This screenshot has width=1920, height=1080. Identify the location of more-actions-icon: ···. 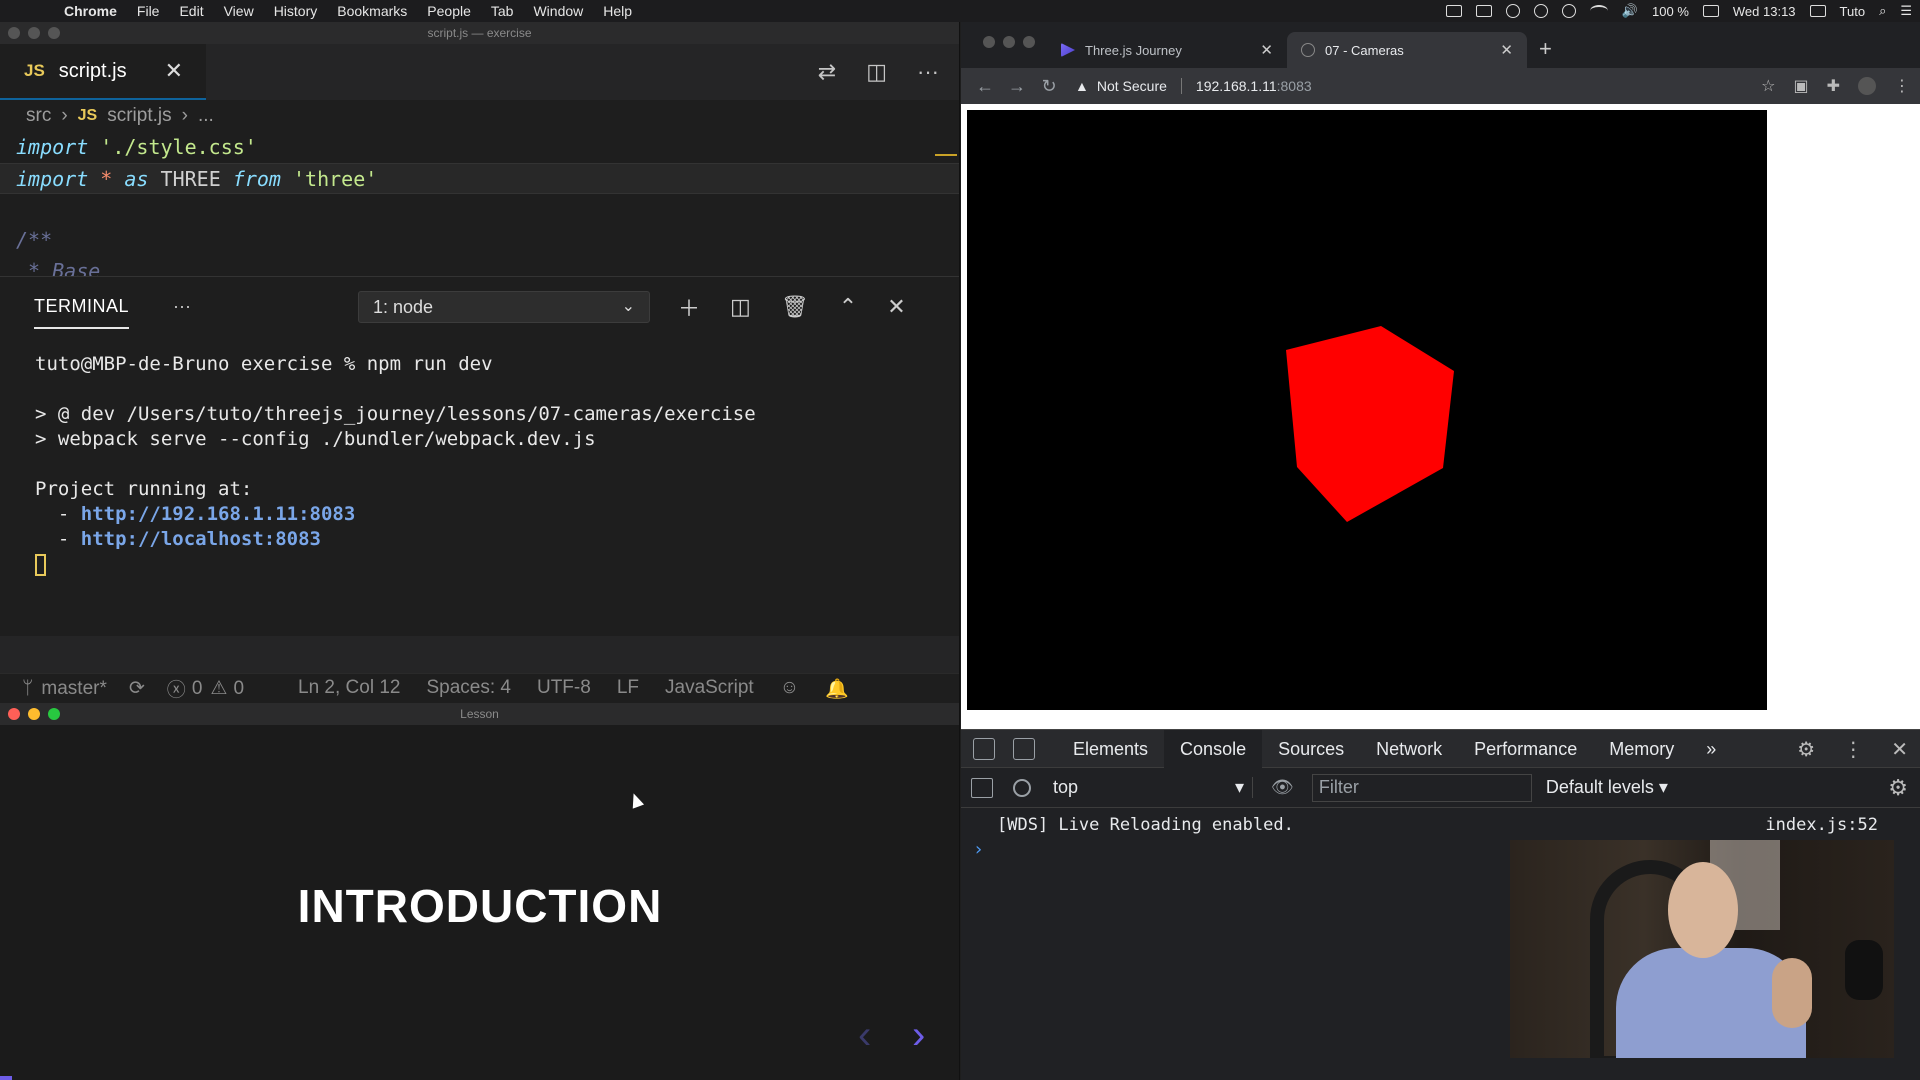
(928, 72).